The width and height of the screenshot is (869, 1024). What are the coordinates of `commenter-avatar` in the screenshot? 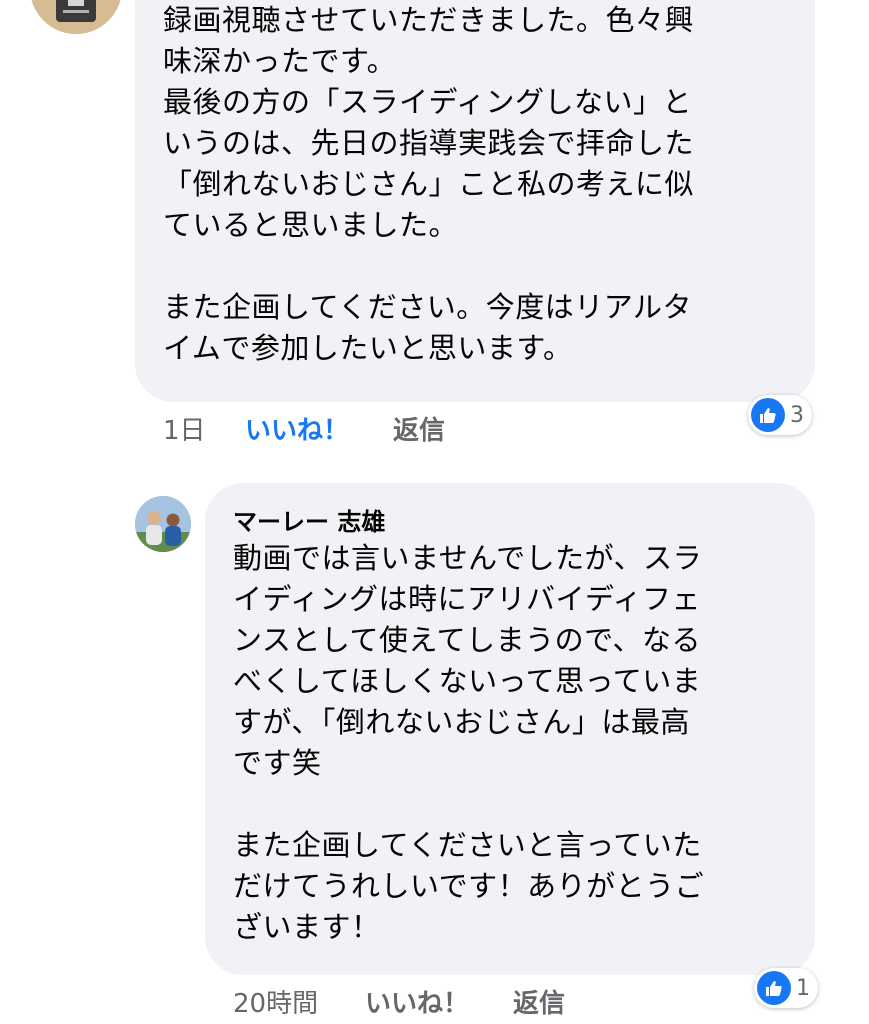 It's located at (76, 17).